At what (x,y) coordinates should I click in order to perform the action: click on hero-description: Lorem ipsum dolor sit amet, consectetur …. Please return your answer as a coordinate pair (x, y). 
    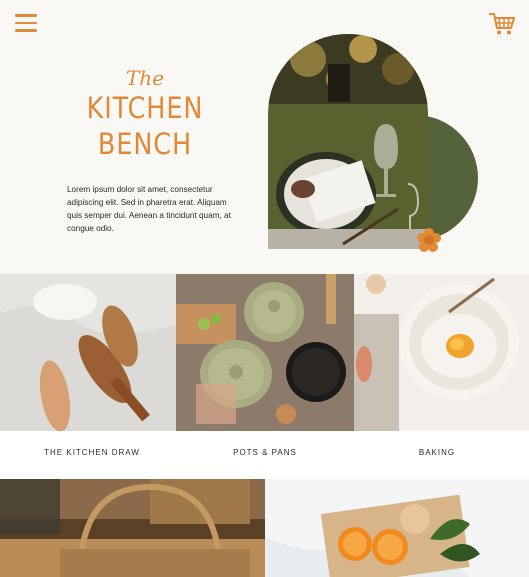
    Looking at the image, I should click on (149, 209).